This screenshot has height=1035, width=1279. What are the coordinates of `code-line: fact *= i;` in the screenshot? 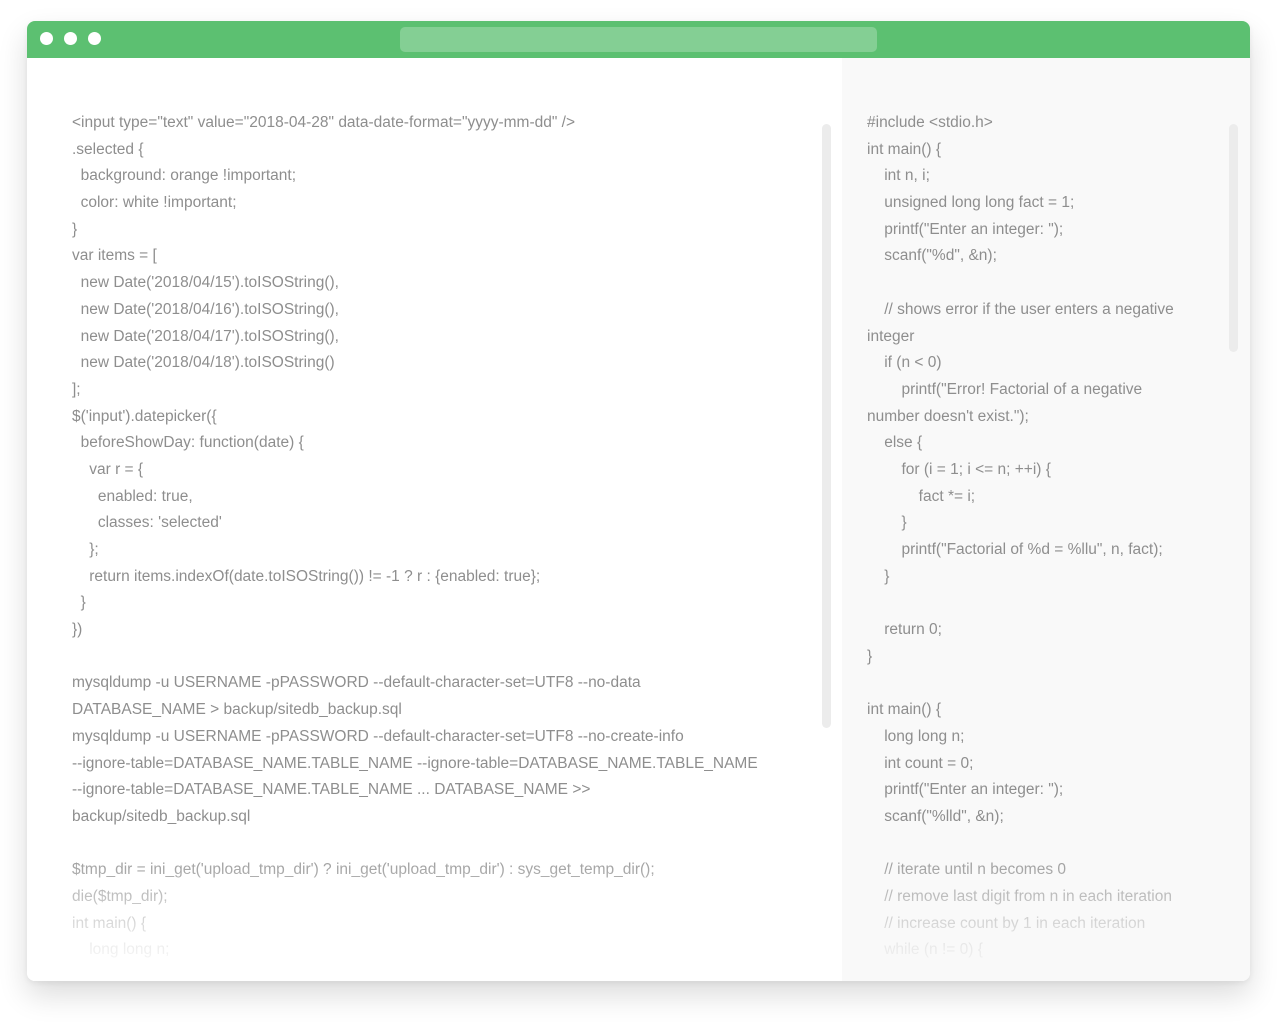 It's located at (921, 496).